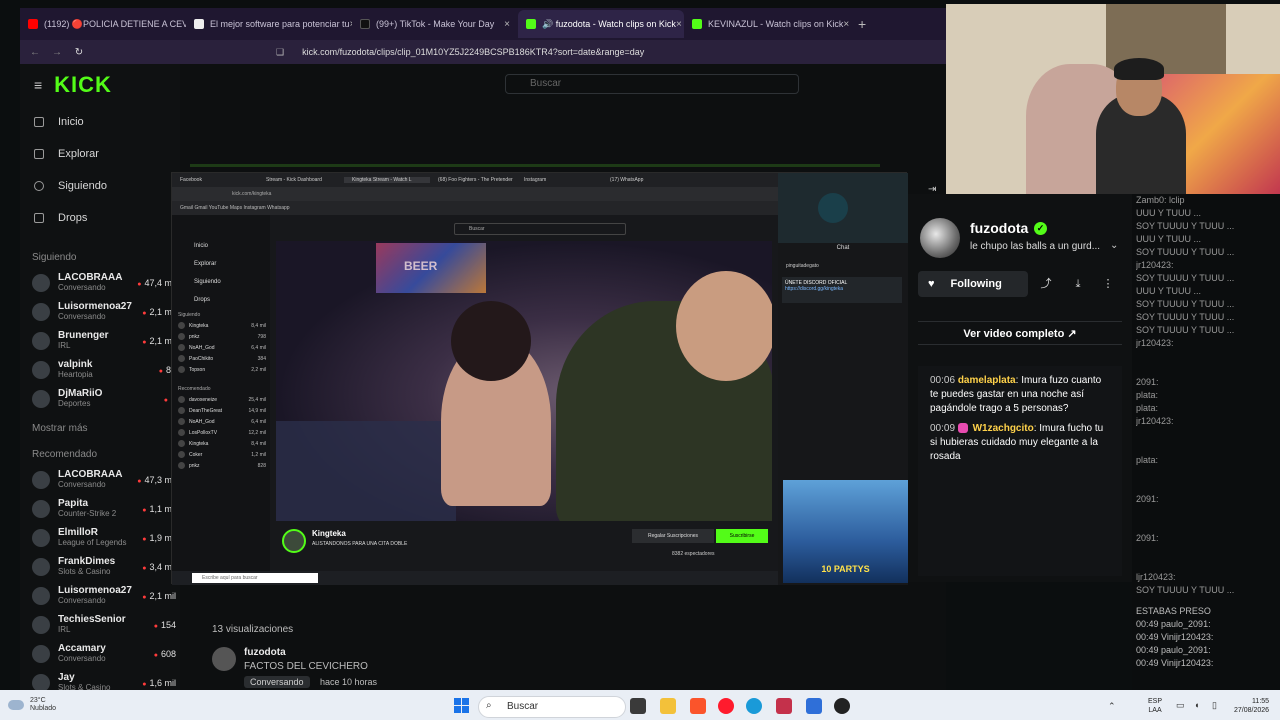  What do you see at coordinates (39, 154) in the screenshot?
I see `explore-icon` at bounding box center [39, 154].